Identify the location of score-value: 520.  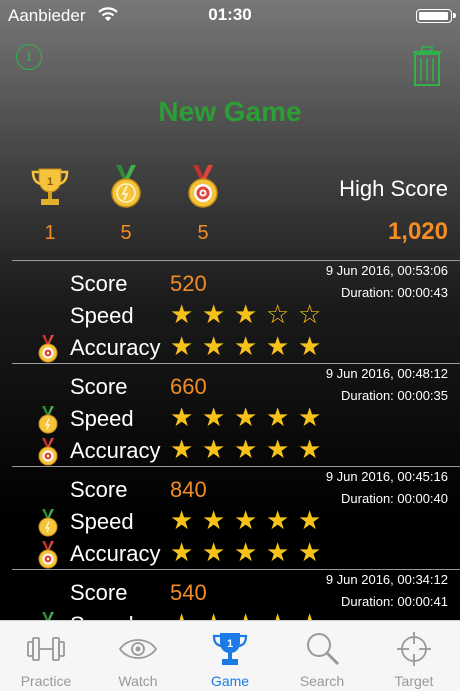
(188, 283).